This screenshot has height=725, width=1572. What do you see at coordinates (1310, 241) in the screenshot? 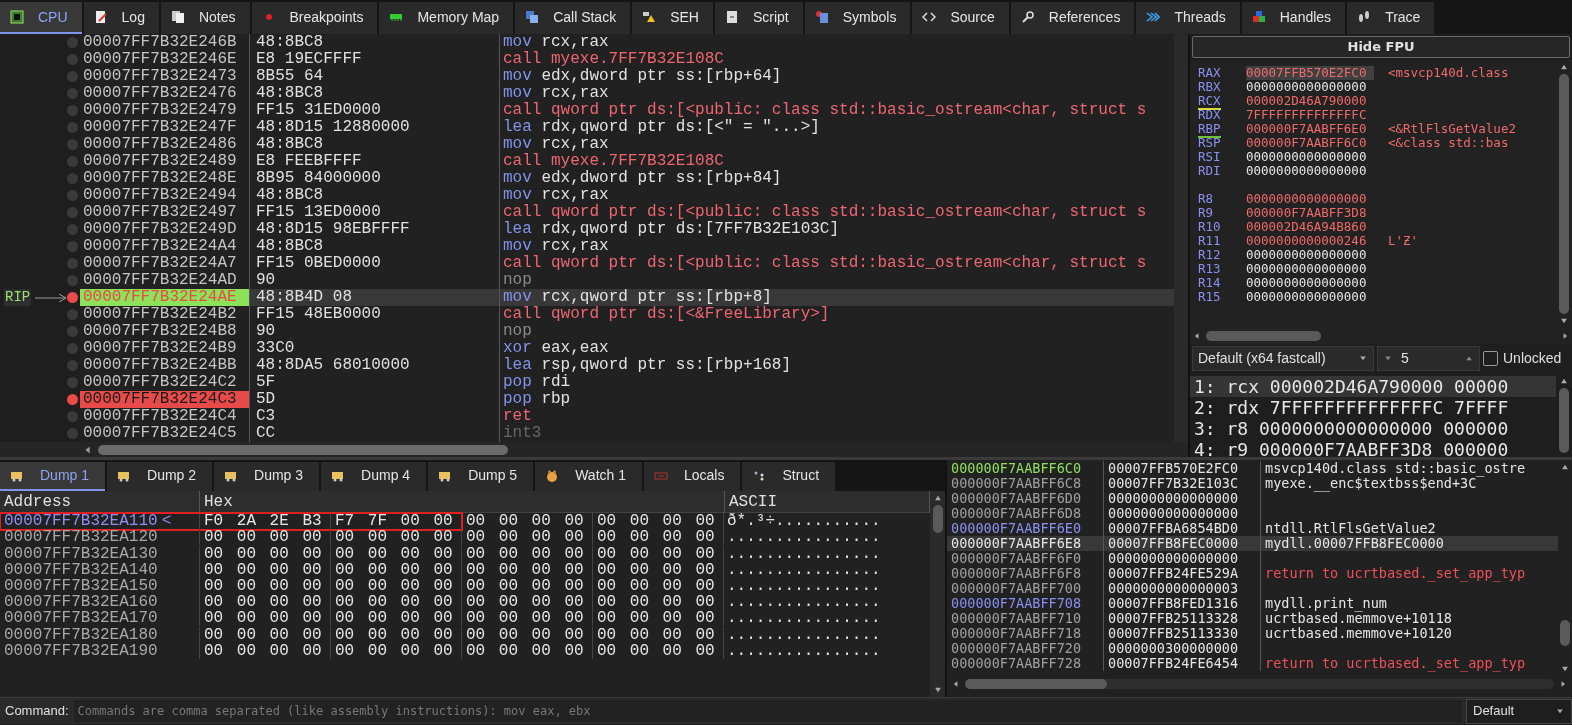
I see `register-value: 0000000000000246` at bounding box center [1310, 241].